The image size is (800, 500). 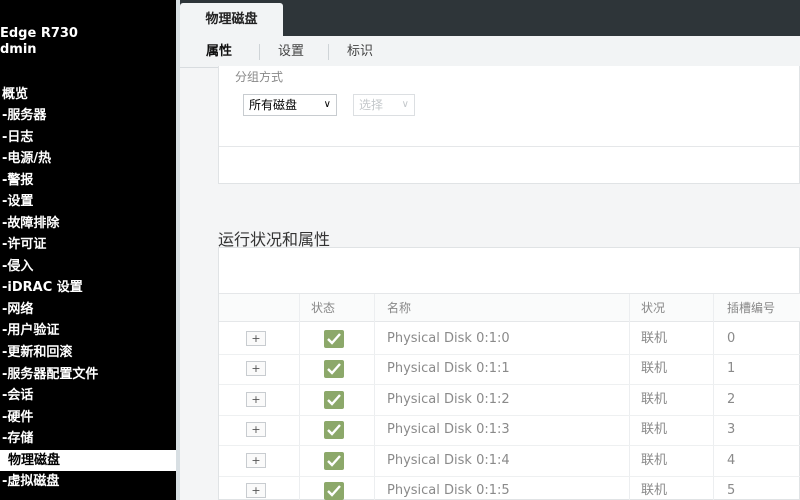 I want to click on sidebar-item-licenses: -许可证, so click(x=88, y=244).